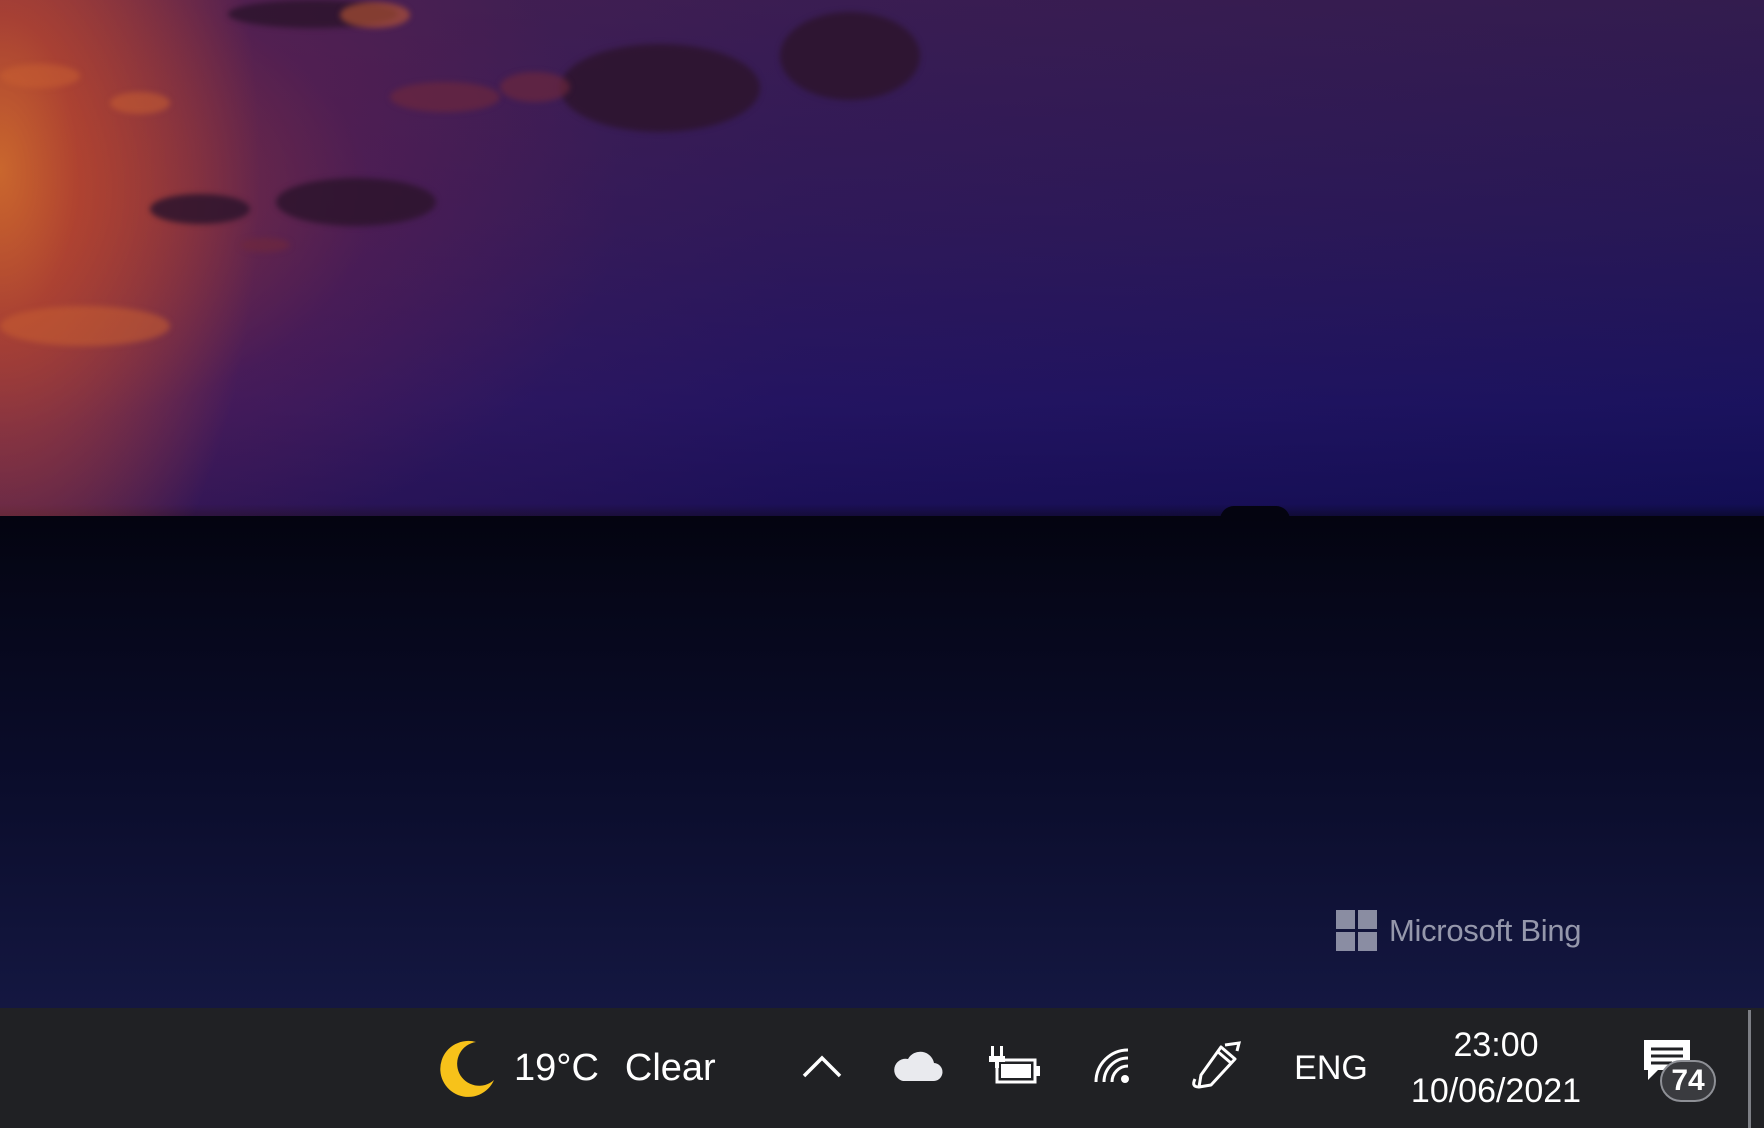 This screenshot has height=1128, width=1764. What do you see at coordinates (556, 1067) in the screenshot?
I see `weather-temperature: 19°C` at bounding box center [556, 1067].